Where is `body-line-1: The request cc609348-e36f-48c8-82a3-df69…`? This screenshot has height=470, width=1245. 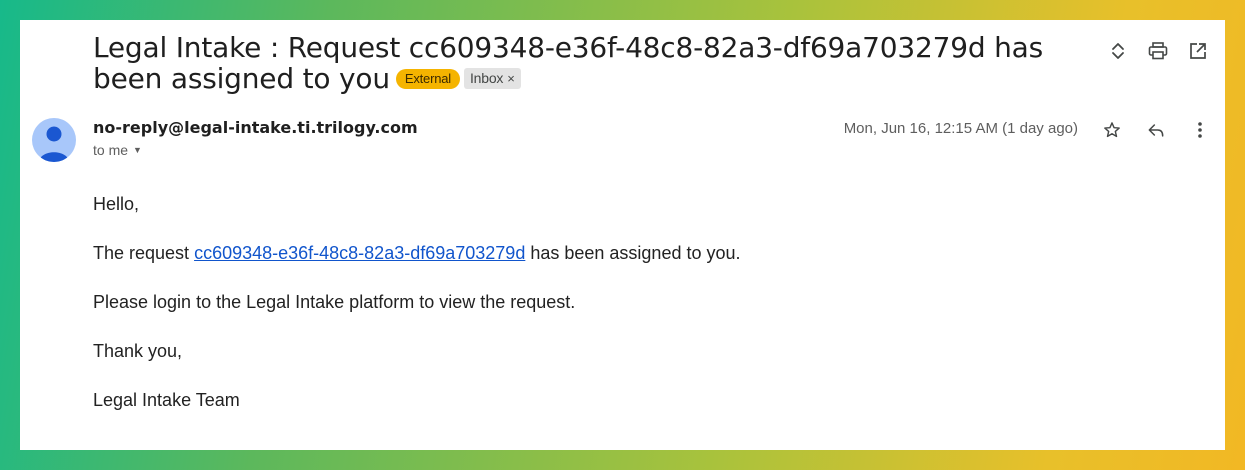 body-line-1: The request cc609348-e36f-48c8-82a3-df69… is located at coordinates (593, 253).